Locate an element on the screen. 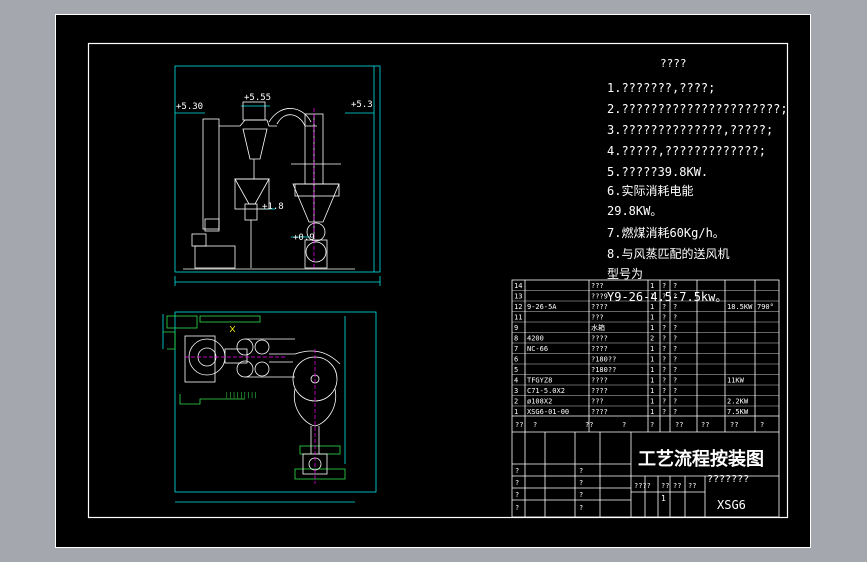  elevation-view: +5.30 +5.55 +5.3 +1.8 +0.9 is located at coordinates (277, 175).